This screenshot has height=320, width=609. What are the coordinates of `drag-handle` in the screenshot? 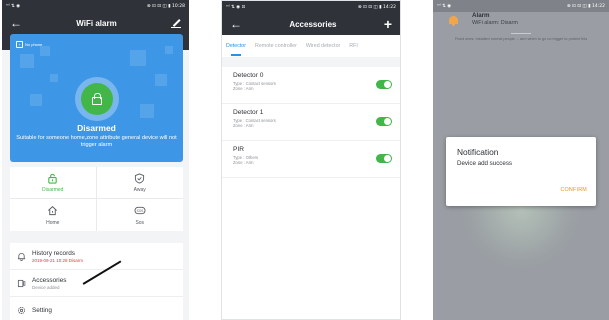 It's located at (521, 33).